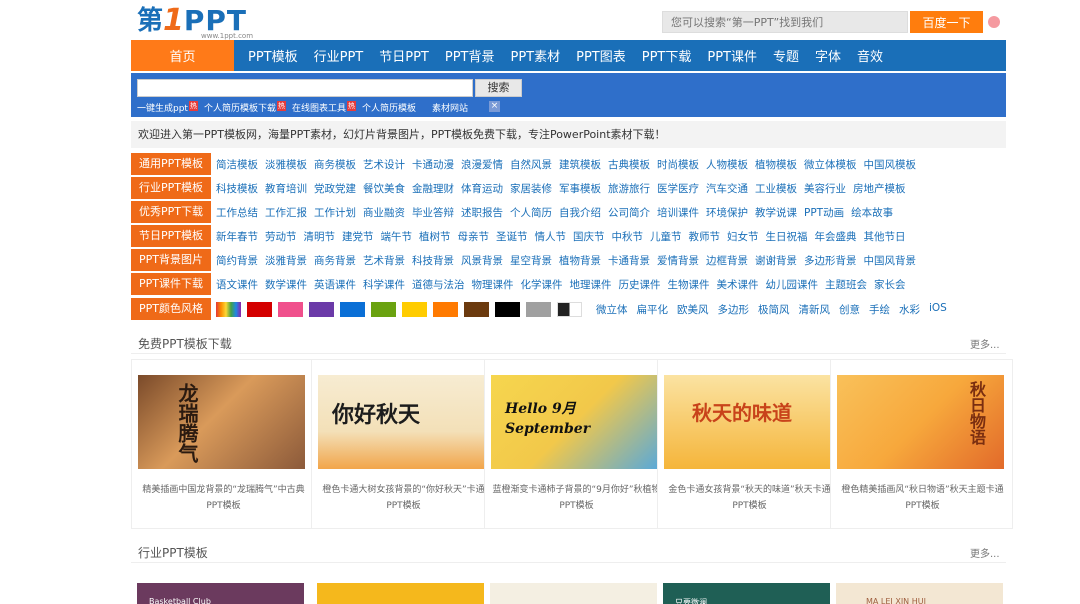 This screenshot has height=604, width=1080. Describe the element at coordinates (399, 236) in the screenshot. I see `category-link: 端午节` at that location.